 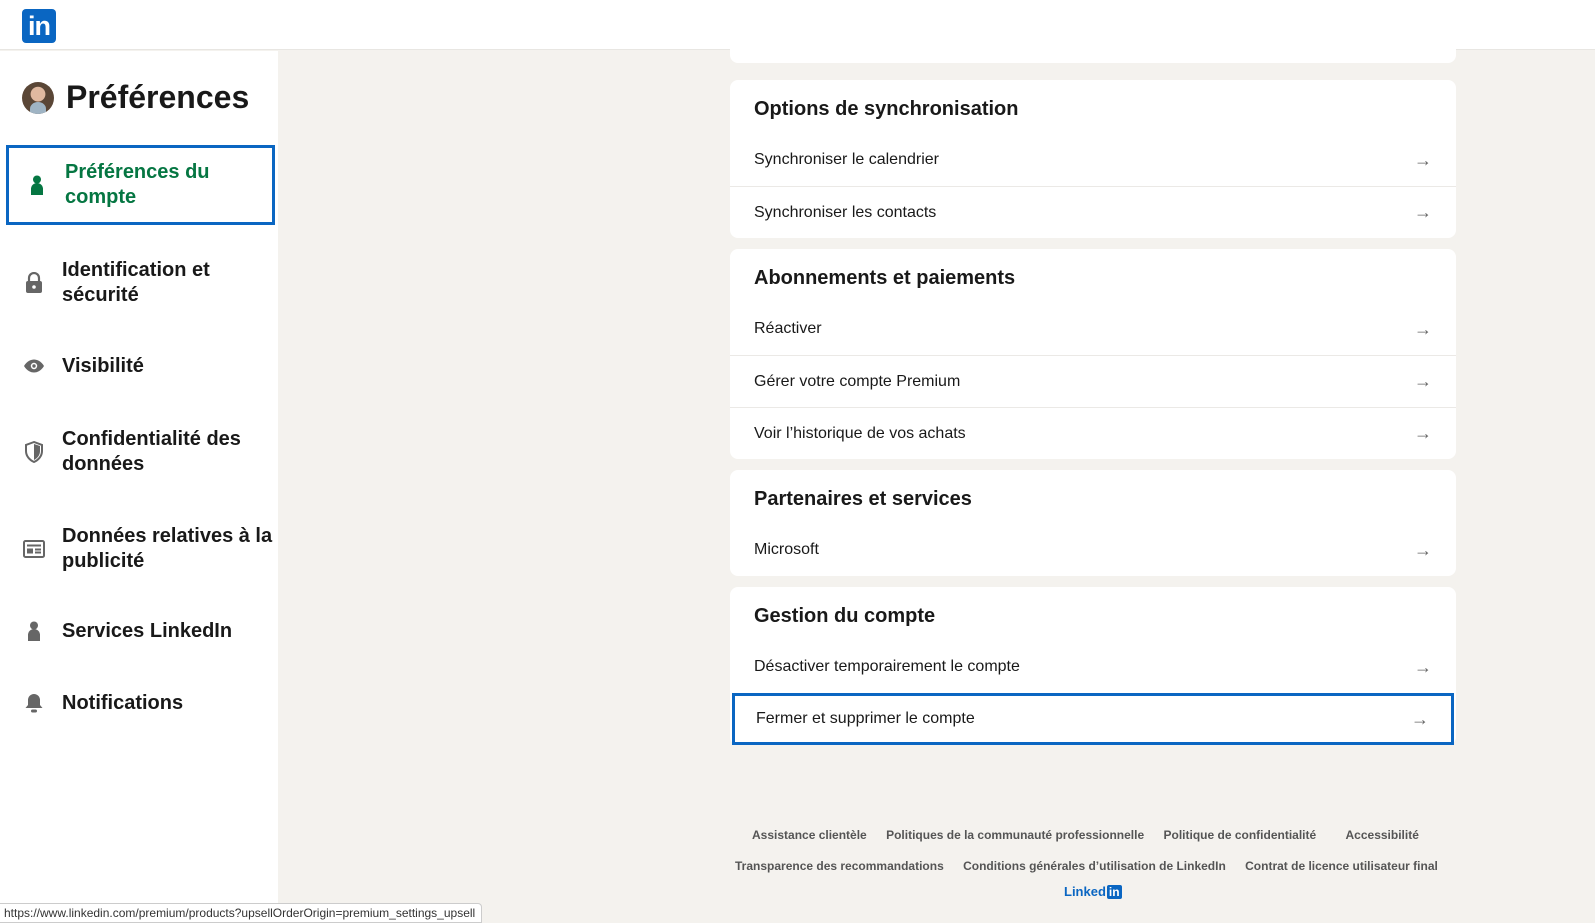 What do you see at coordinates (34, 549) in the screenshot?
I see `newspaper-icon` at bounding box center [34, 549].